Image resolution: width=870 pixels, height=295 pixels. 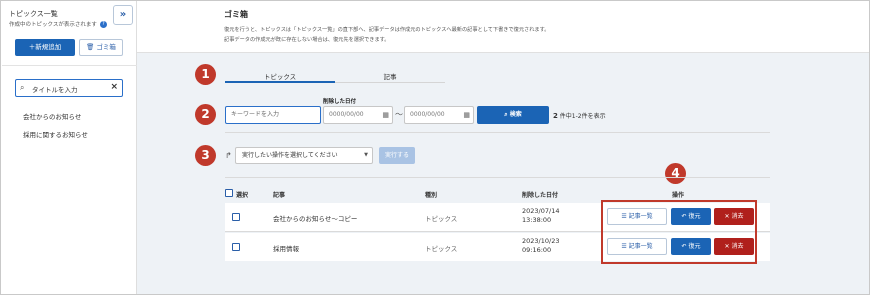 What do you see at coordinates (90, 47) in the screenshot?
I see `trash-icon: 🗑` at bounding box center [90, 47].